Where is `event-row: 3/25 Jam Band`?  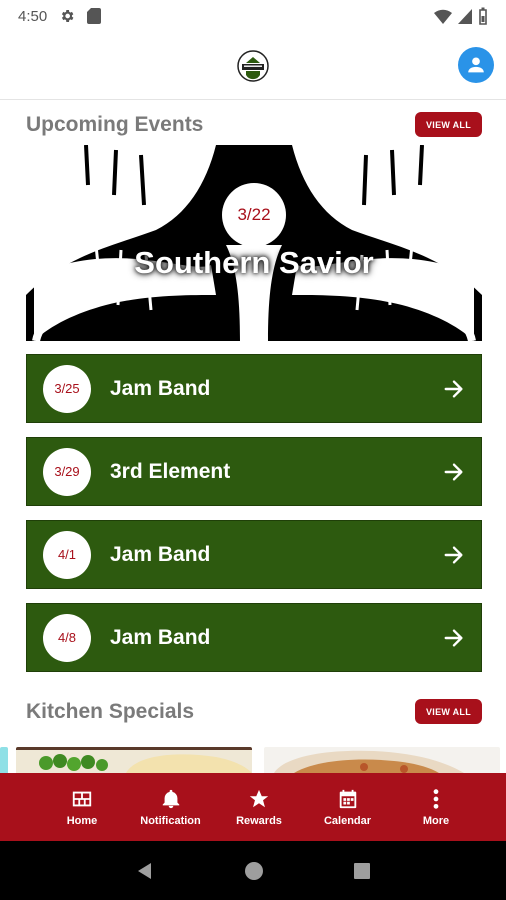 event-row: 3/25 Jam Band is located at coordinates (254, 388).